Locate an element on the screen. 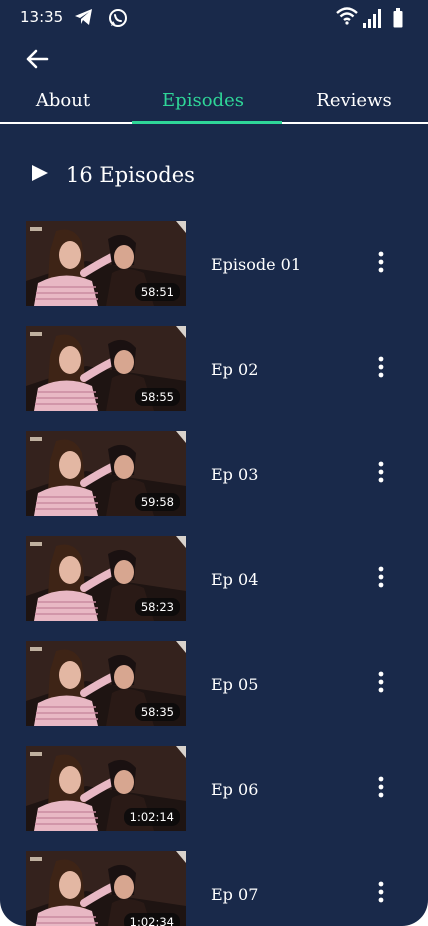 This screenshot has height=926, width=428. arrow-left-icon is located at coordinates (37, 61).